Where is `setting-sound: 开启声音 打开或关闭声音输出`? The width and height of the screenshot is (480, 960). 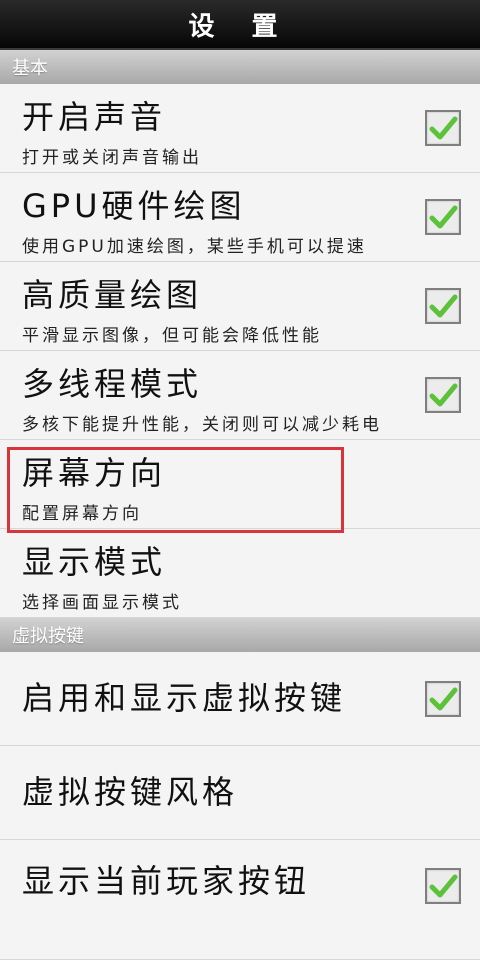 setting-sound: 开启声音 打开或关闭声音输出 is located at coordinates (240, 128).